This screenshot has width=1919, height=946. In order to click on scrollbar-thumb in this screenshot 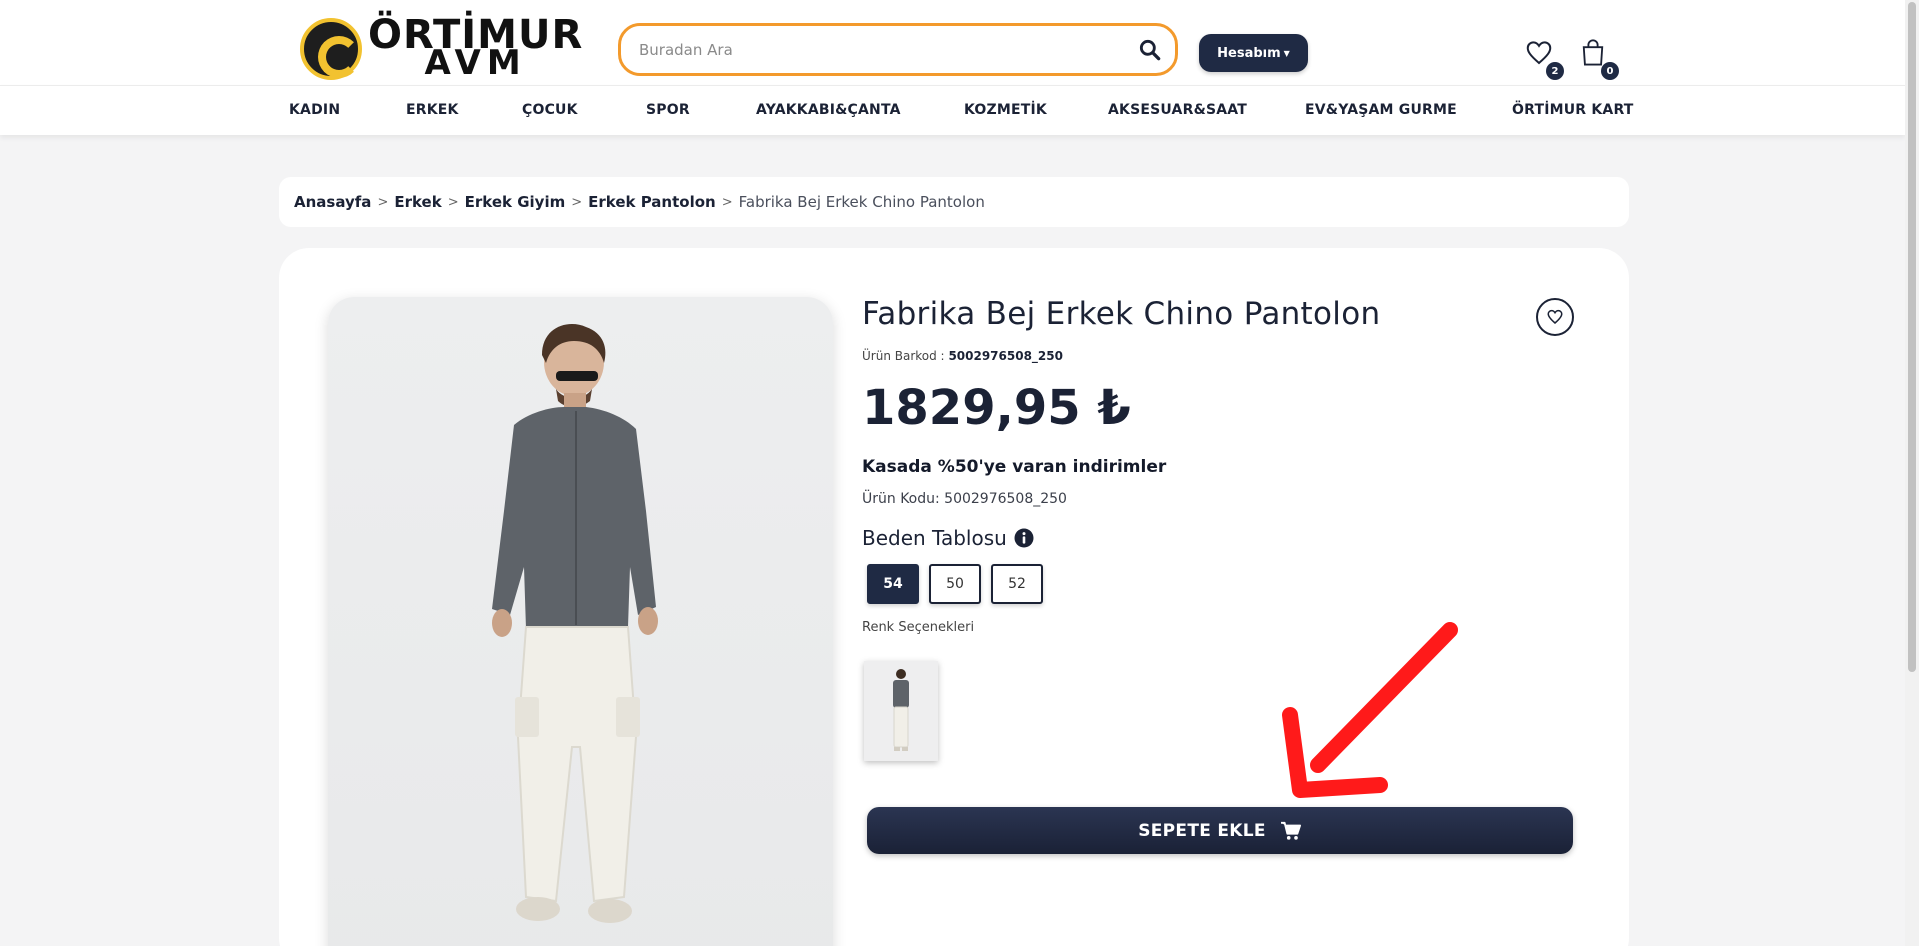, I will do `click(1912, 337)`.